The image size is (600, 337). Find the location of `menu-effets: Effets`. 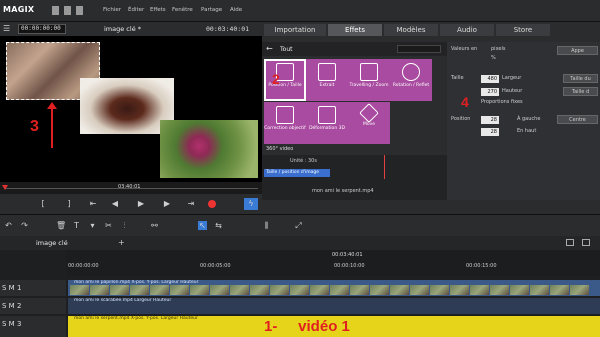

menu-effets: Effets is located at coordinates (158, 10).